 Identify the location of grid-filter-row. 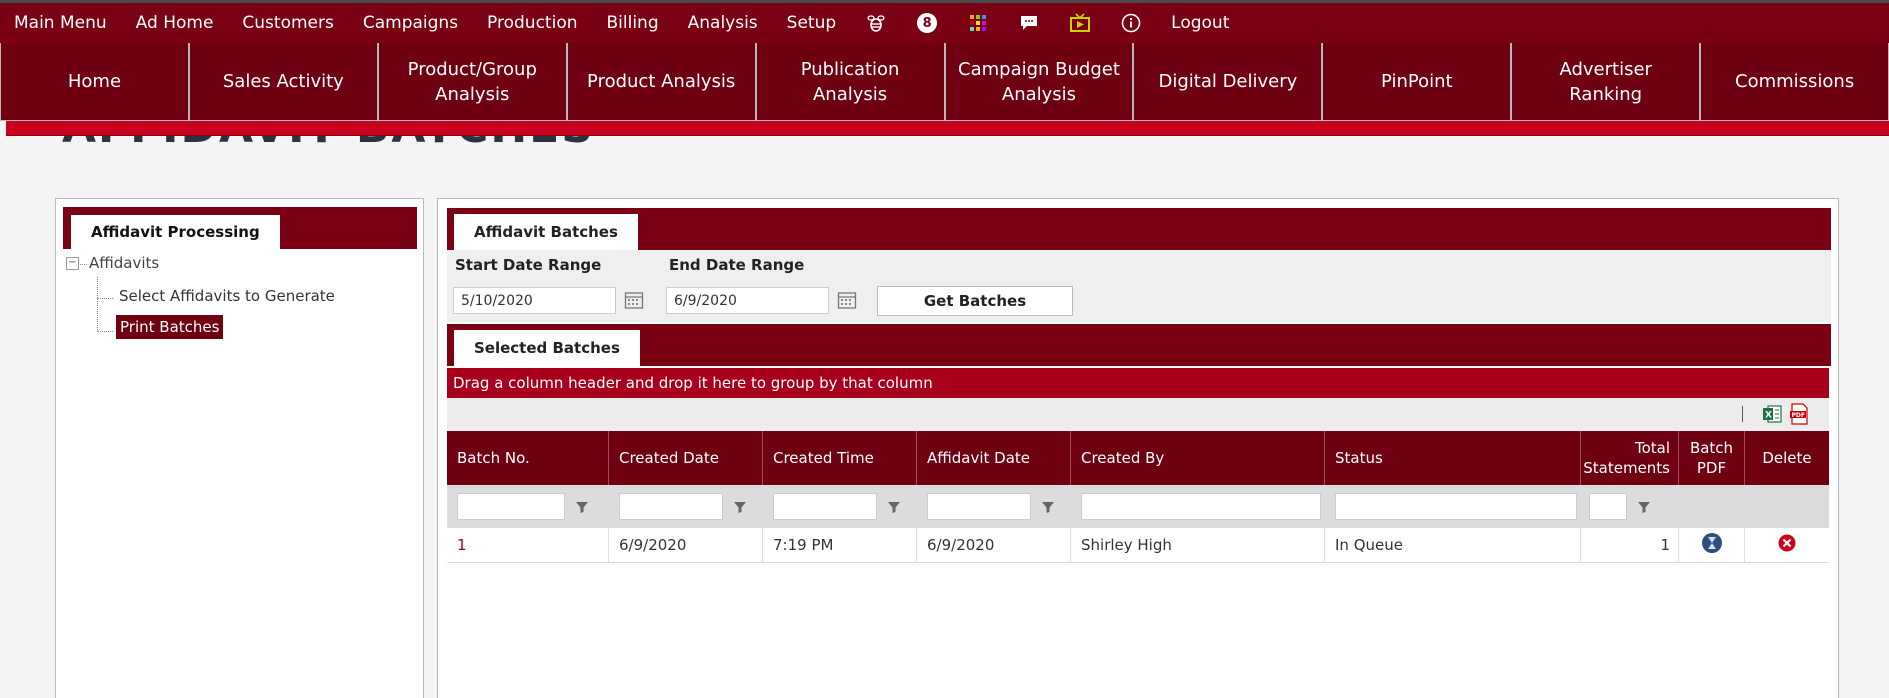
(1138, 506).